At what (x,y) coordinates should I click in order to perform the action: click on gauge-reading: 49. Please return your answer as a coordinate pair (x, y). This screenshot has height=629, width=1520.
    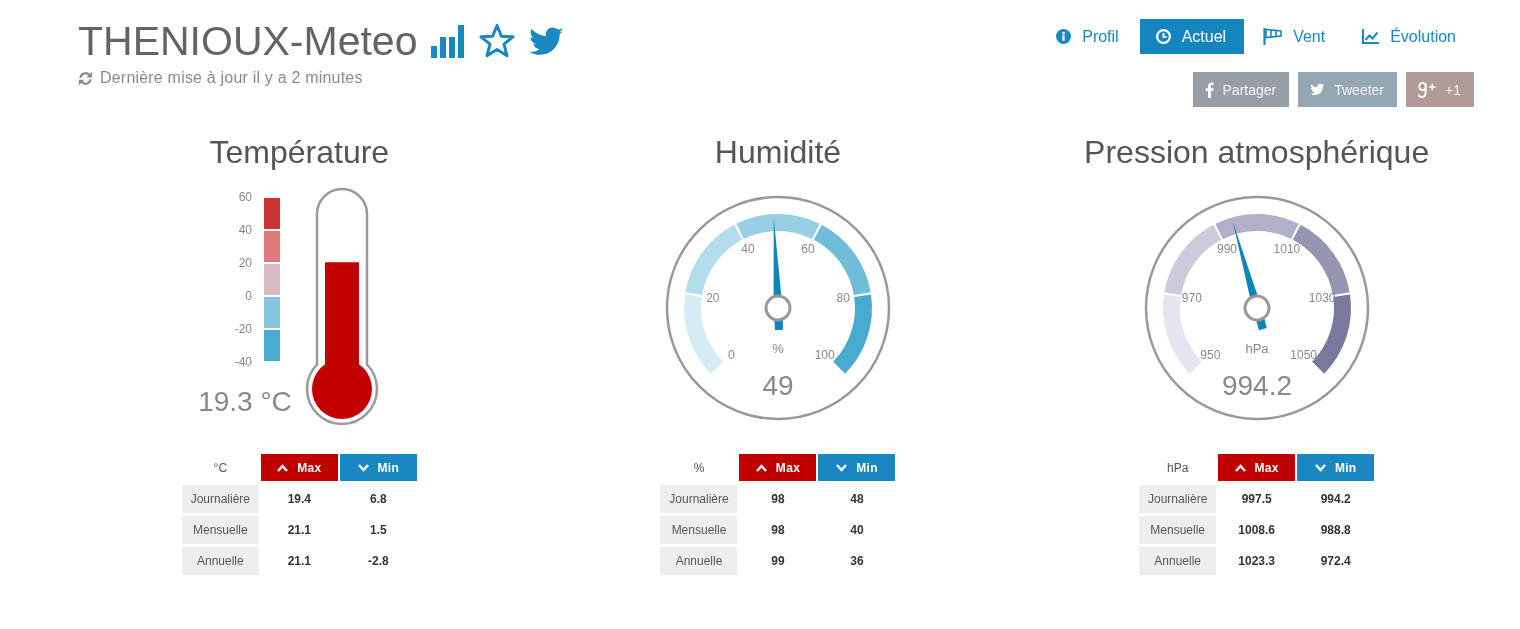
    Looking at the image, I should click on (778, 385).